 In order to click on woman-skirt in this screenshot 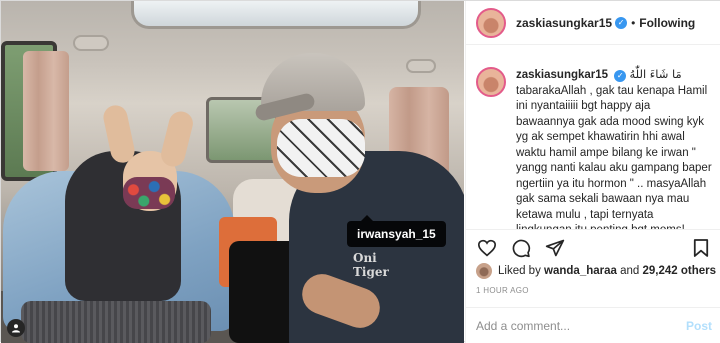, I will do `click(116, 322)`.